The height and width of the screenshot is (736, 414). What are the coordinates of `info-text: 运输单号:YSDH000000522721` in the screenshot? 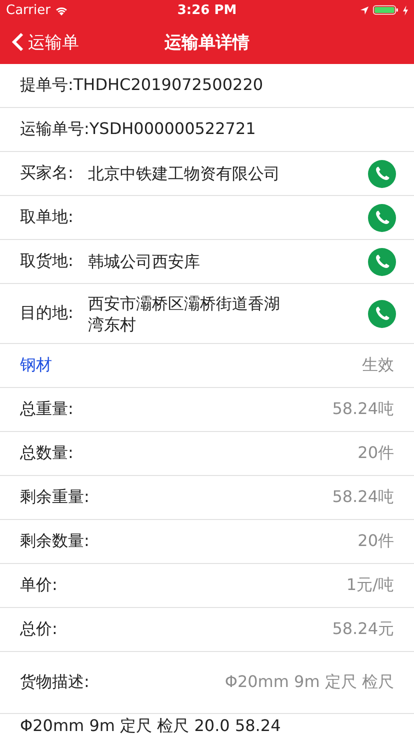 It's located at (138, 129).